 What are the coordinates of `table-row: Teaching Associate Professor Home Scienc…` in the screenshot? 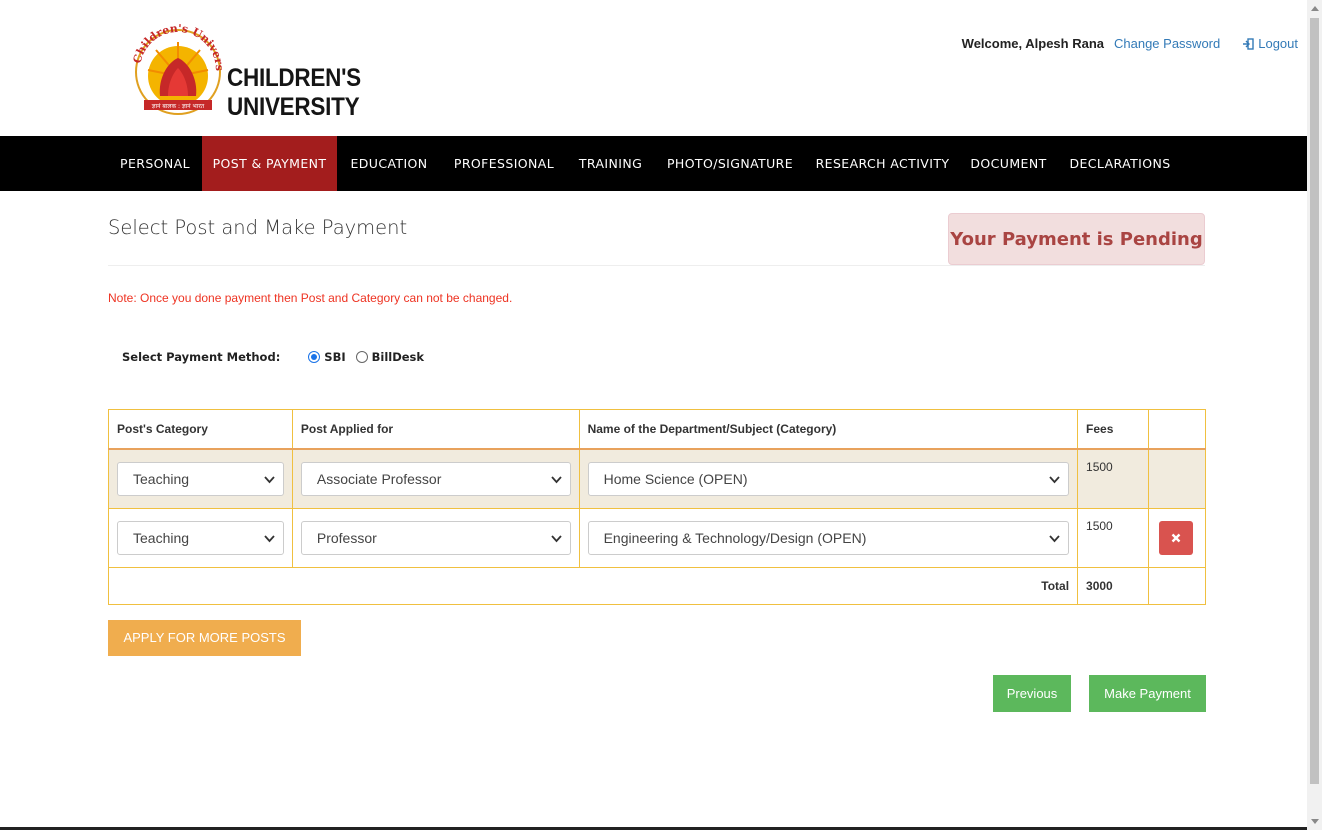 It's located at (657, 478).